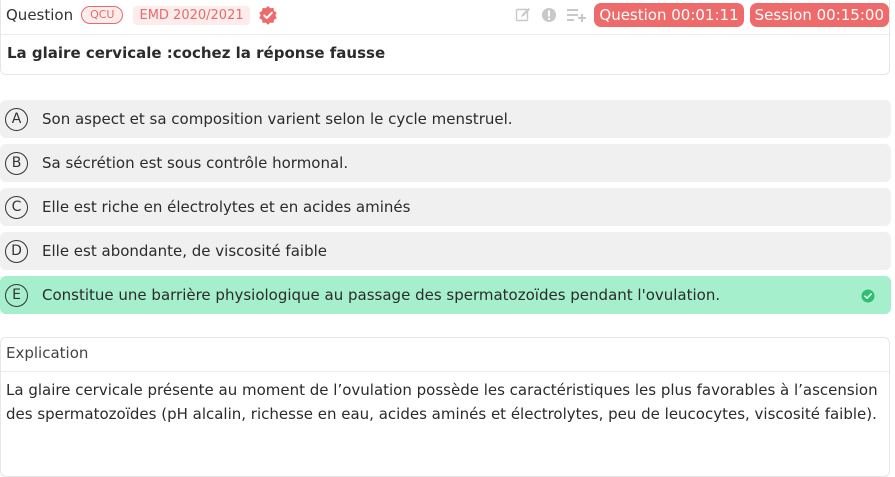 This screenshot has height=477, width=895. I want to click on option-letter: A, so click(16, 119).